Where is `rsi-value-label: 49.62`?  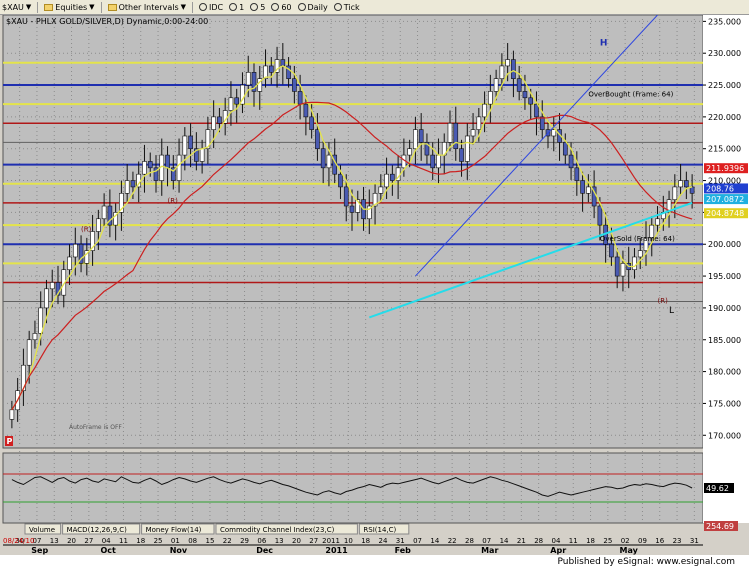
rsi-value-label: 49.62 is located at coordinates (717, 488).